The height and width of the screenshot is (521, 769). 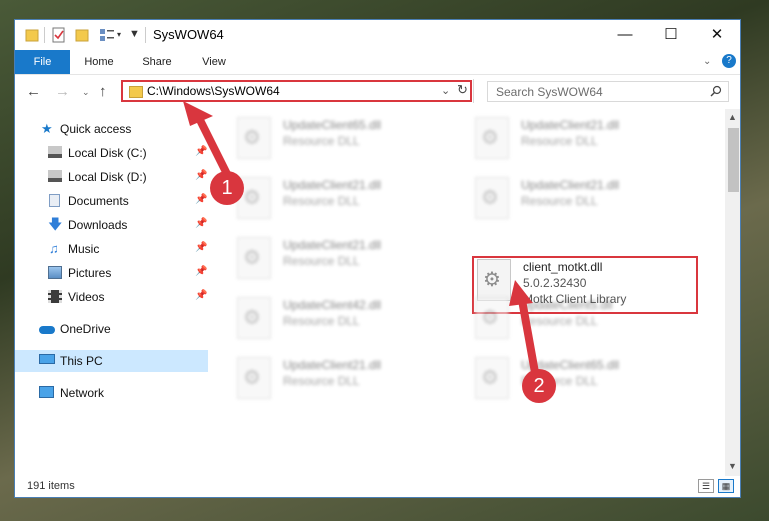 What do you see at coordinates (47, 359) in the screenshot?
I see `computer-icon` at bounding box center [47, 359].